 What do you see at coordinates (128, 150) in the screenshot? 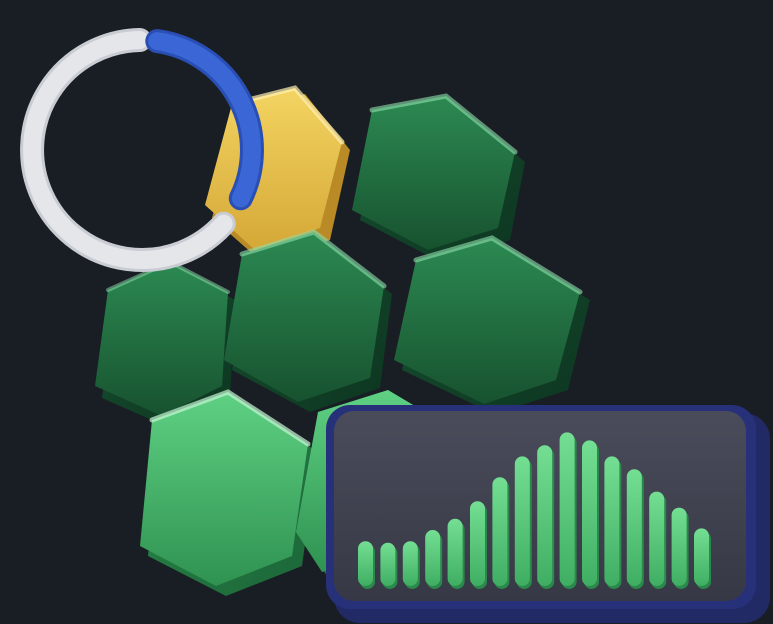
I see `donut-light-segment-highlight` at bounding box center [128, 150].